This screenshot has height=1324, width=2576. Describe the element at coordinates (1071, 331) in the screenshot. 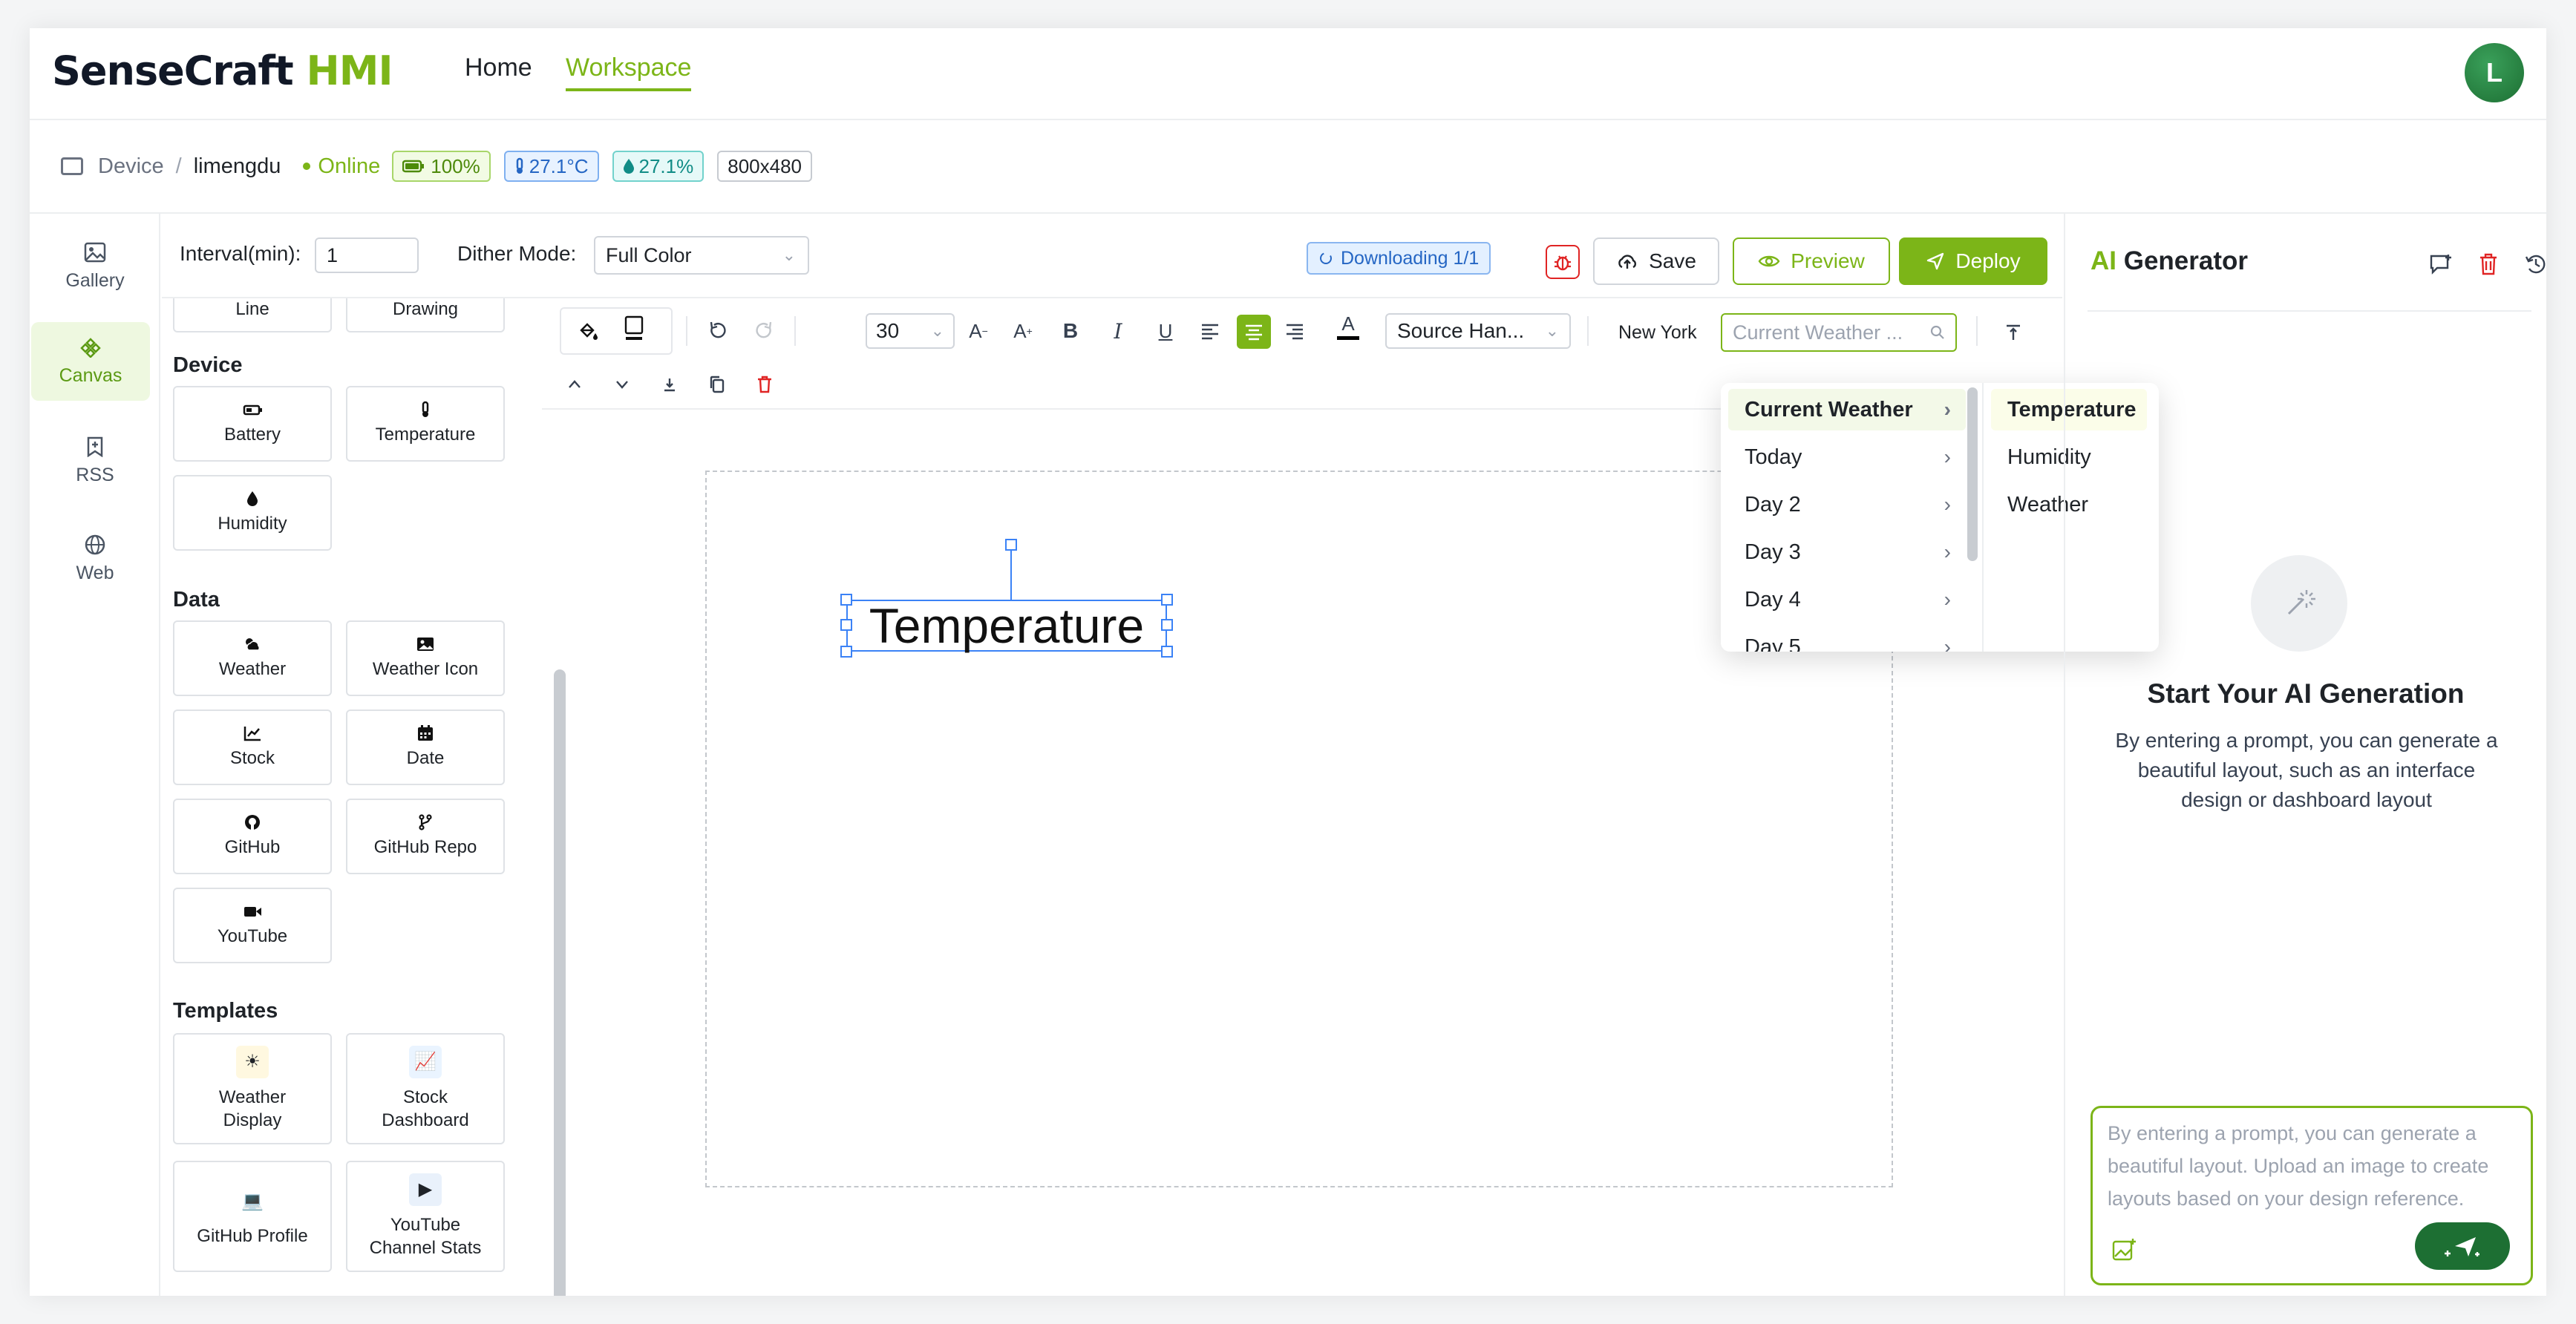

I see `bold-icon: B` at that location.